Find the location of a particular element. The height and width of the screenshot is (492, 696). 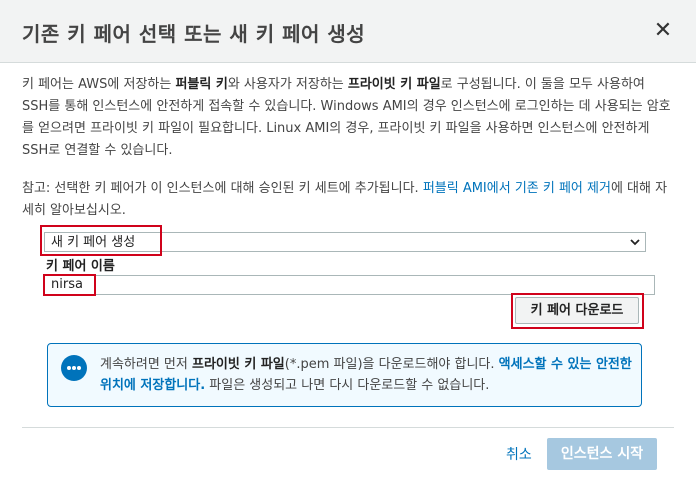

launch-instance-button: 인스턴스 시작 is located at coordinates (602, 454).